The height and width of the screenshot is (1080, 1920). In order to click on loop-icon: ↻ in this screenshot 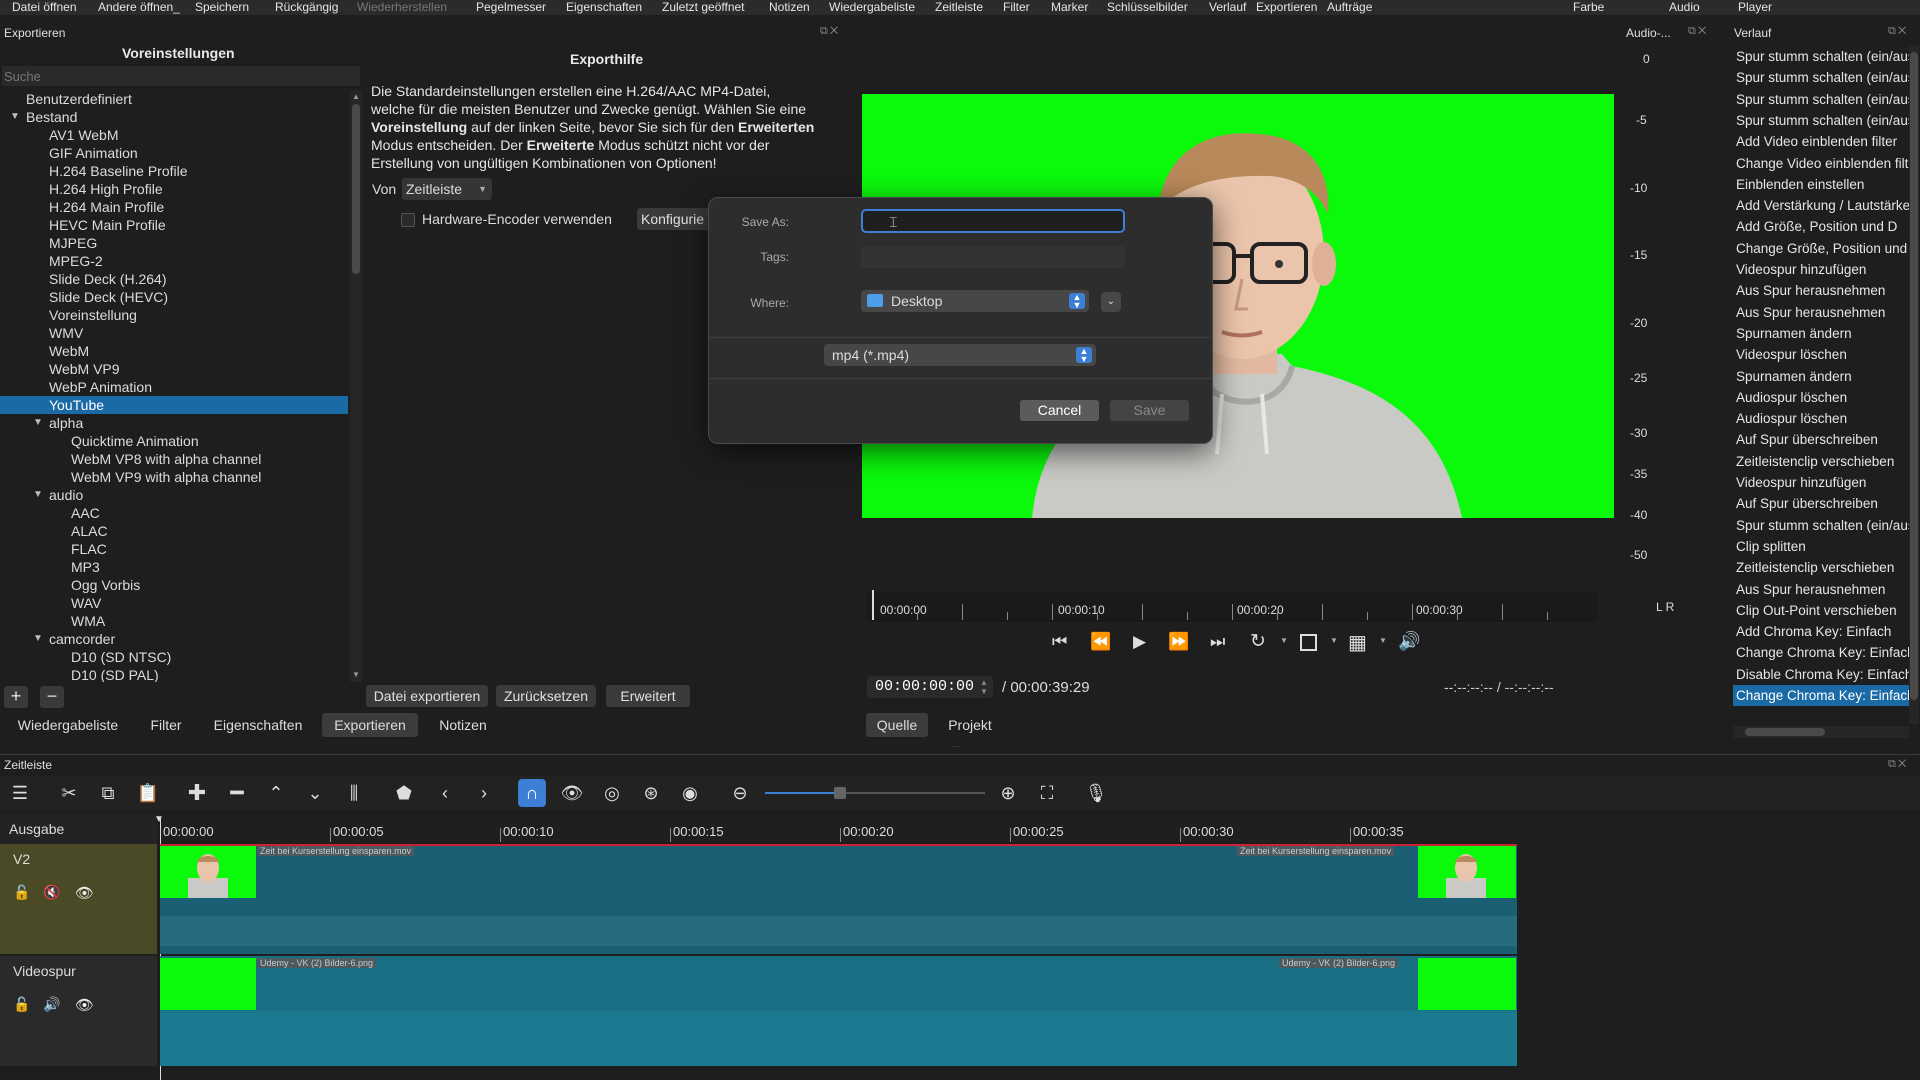, I will do `click(1258, 641)`.